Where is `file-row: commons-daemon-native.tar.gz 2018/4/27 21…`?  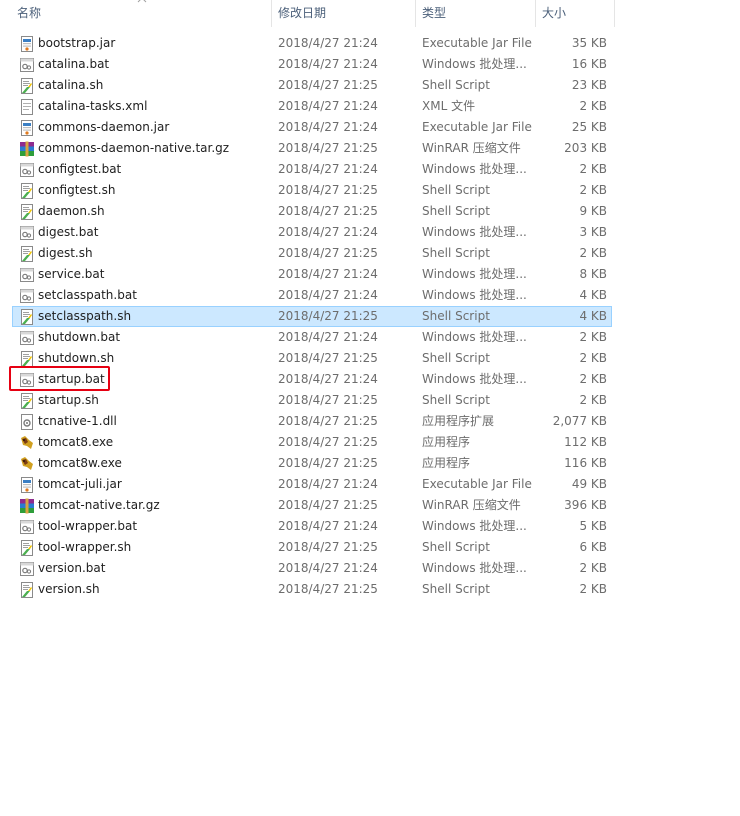 file-row: commons-daemon-native.tar.gz 2018/4/27 21… is located at coordinates (312, 148).